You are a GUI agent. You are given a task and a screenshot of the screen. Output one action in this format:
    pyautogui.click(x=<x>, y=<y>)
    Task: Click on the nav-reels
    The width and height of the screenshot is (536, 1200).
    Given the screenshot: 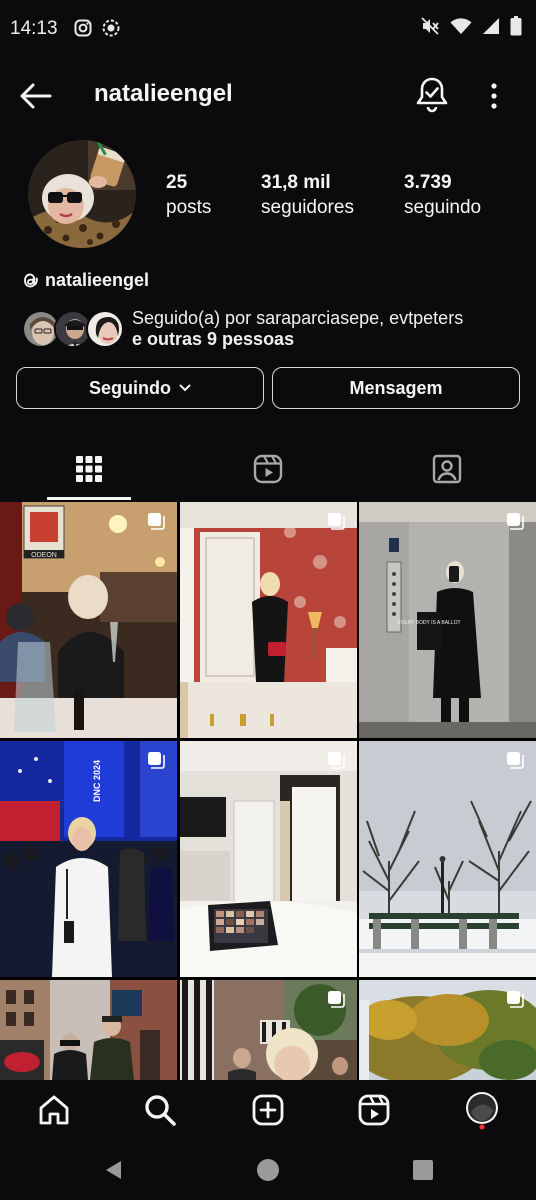 What is the action you would take?
    pyautogui.click(x=374, y=1110)
    